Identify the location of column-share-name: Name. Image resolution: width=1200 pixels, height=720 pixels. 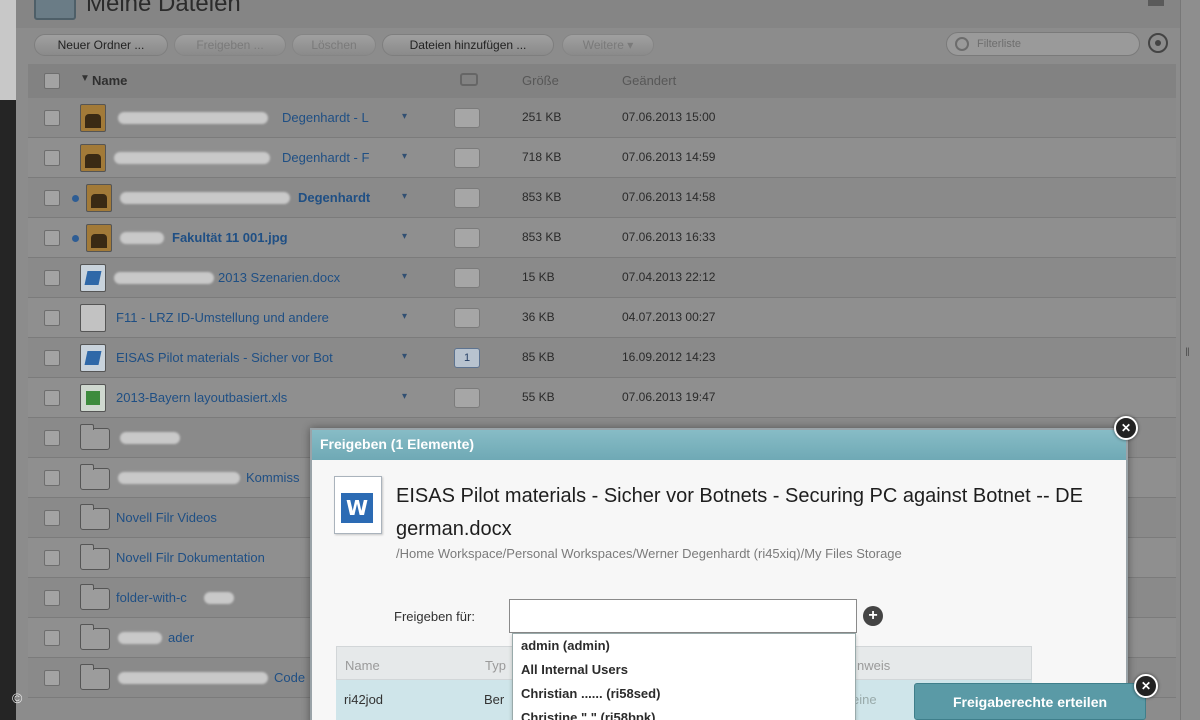
(362, 665).